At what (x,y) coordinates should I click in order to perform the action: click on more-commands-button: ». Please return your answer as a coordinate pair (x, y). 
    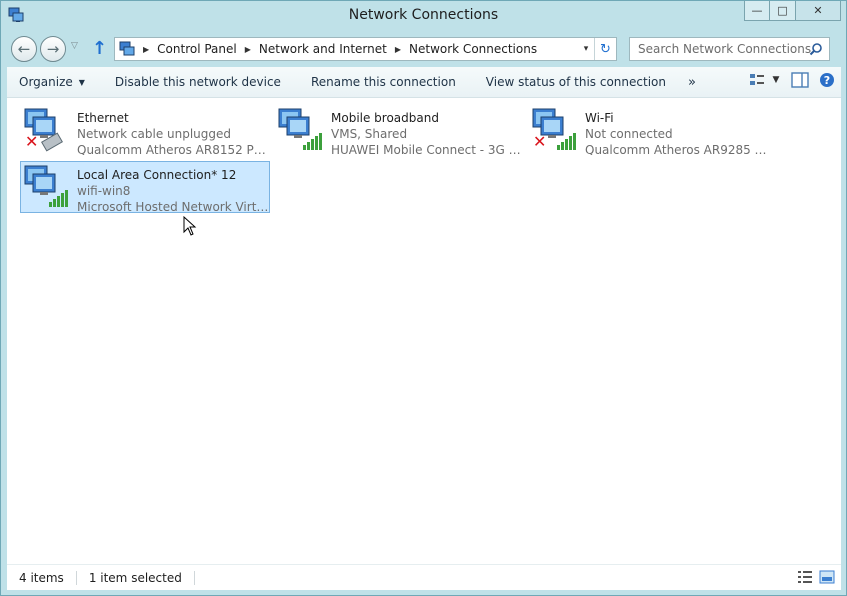
    Looking at the image, I should click on (693, 82).